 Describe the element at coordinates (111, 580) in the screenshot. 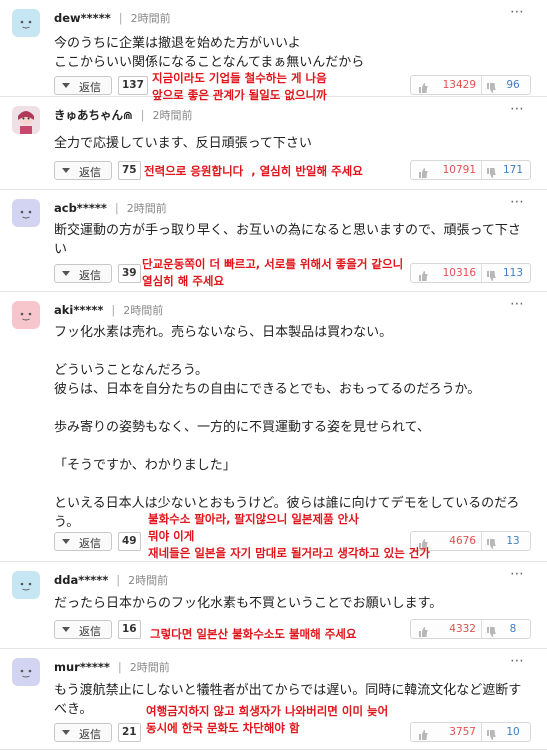

I see `comment-header: dda***** | 2時間前` at that location.